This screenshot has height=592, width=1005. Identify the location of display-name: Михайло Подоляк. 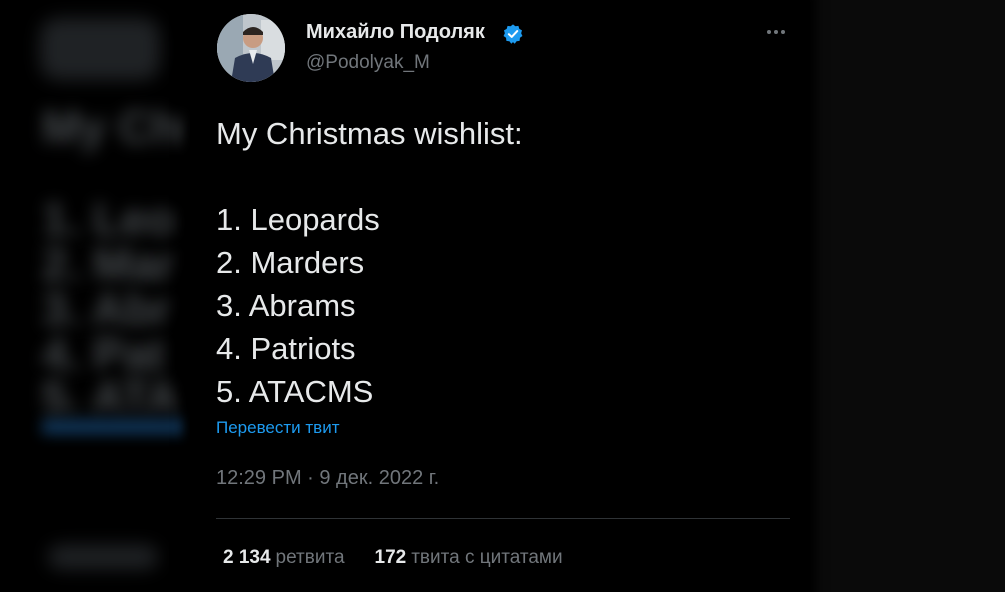
(395, 32).